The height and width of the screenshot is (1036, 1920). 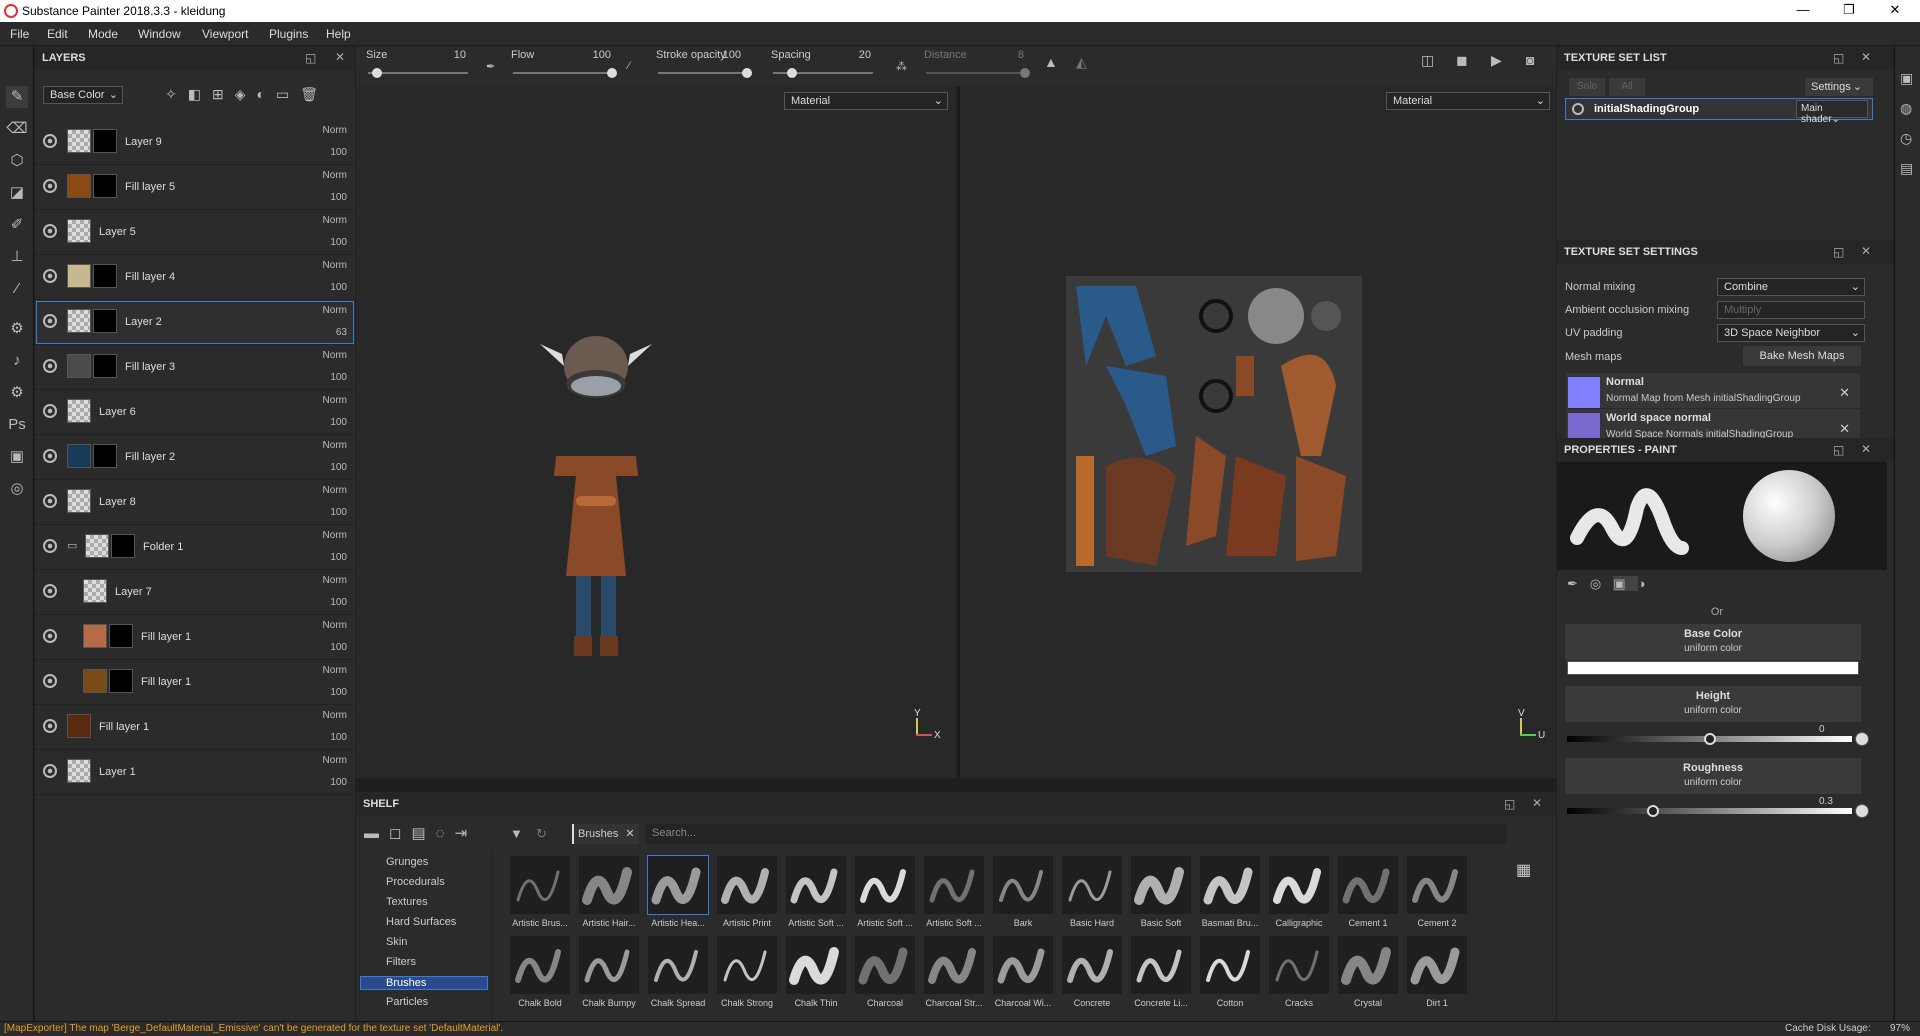 What do you see at coordinates (19, 34) in the screenshot?
I see `menu-file: File` at bounding box center [19, 34].